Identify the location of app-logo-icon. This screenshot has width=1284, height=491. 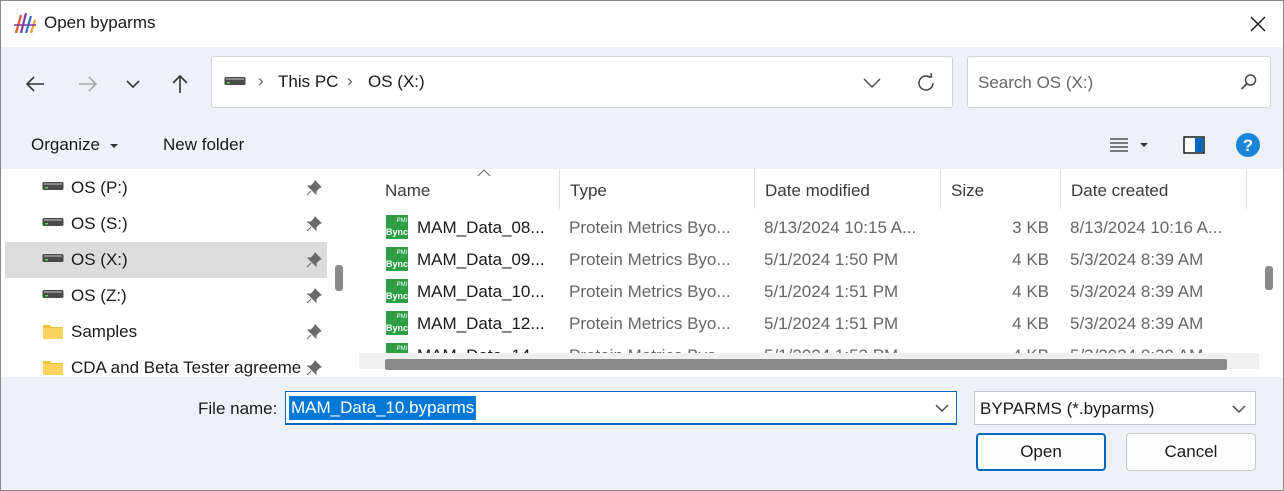
(25, 23).